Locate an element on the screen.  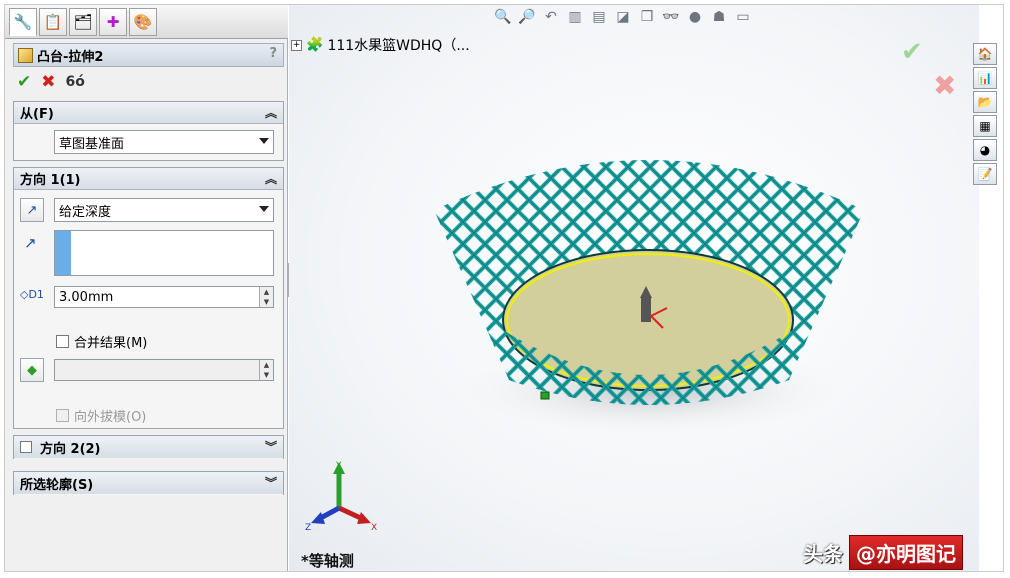
task-pane-tabs: 🏠 📊 📂 ▦ ◕ 📝 is located at coordinates (987, 118).